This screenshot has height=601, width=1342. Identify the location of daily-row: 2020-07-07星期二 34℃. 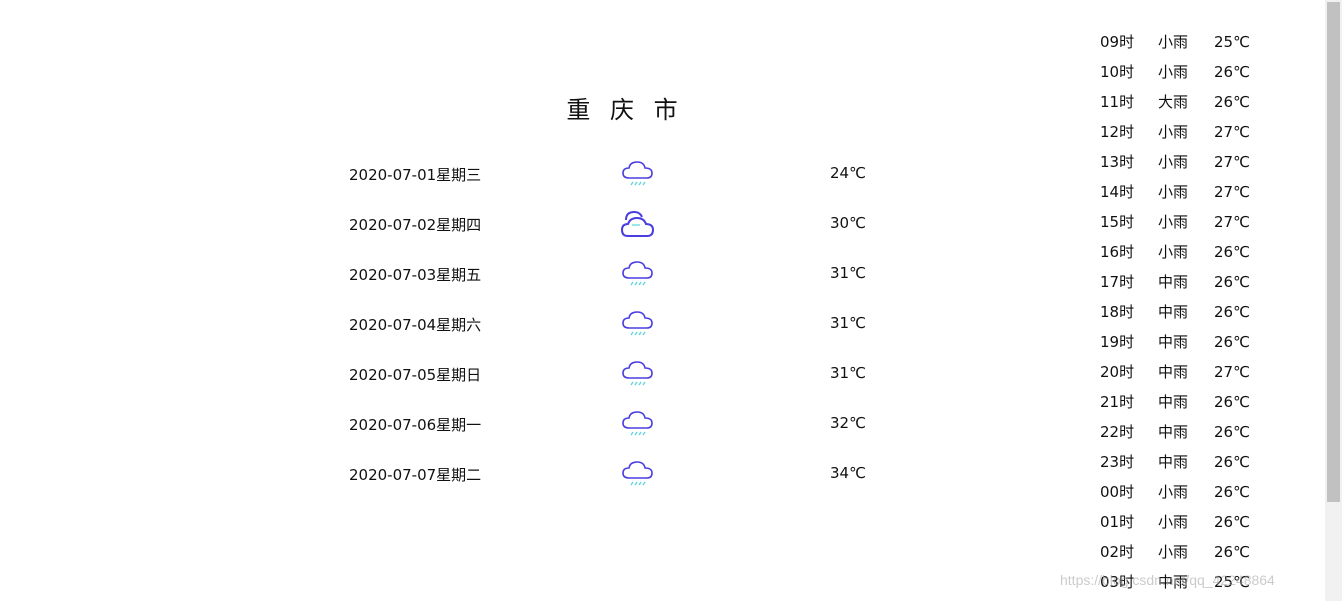
(500, 475).